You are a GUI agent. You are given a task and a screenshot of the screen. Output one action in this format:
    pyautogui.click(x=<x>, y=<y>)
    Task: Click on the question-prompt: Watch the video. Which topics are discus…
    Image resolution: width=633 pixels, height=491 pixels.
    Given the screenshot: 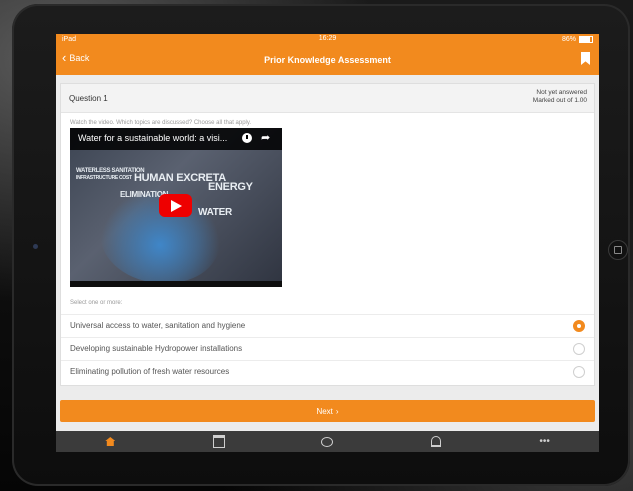 What is the action you would take?
    pyautogui.click(x=161, y=123)
    